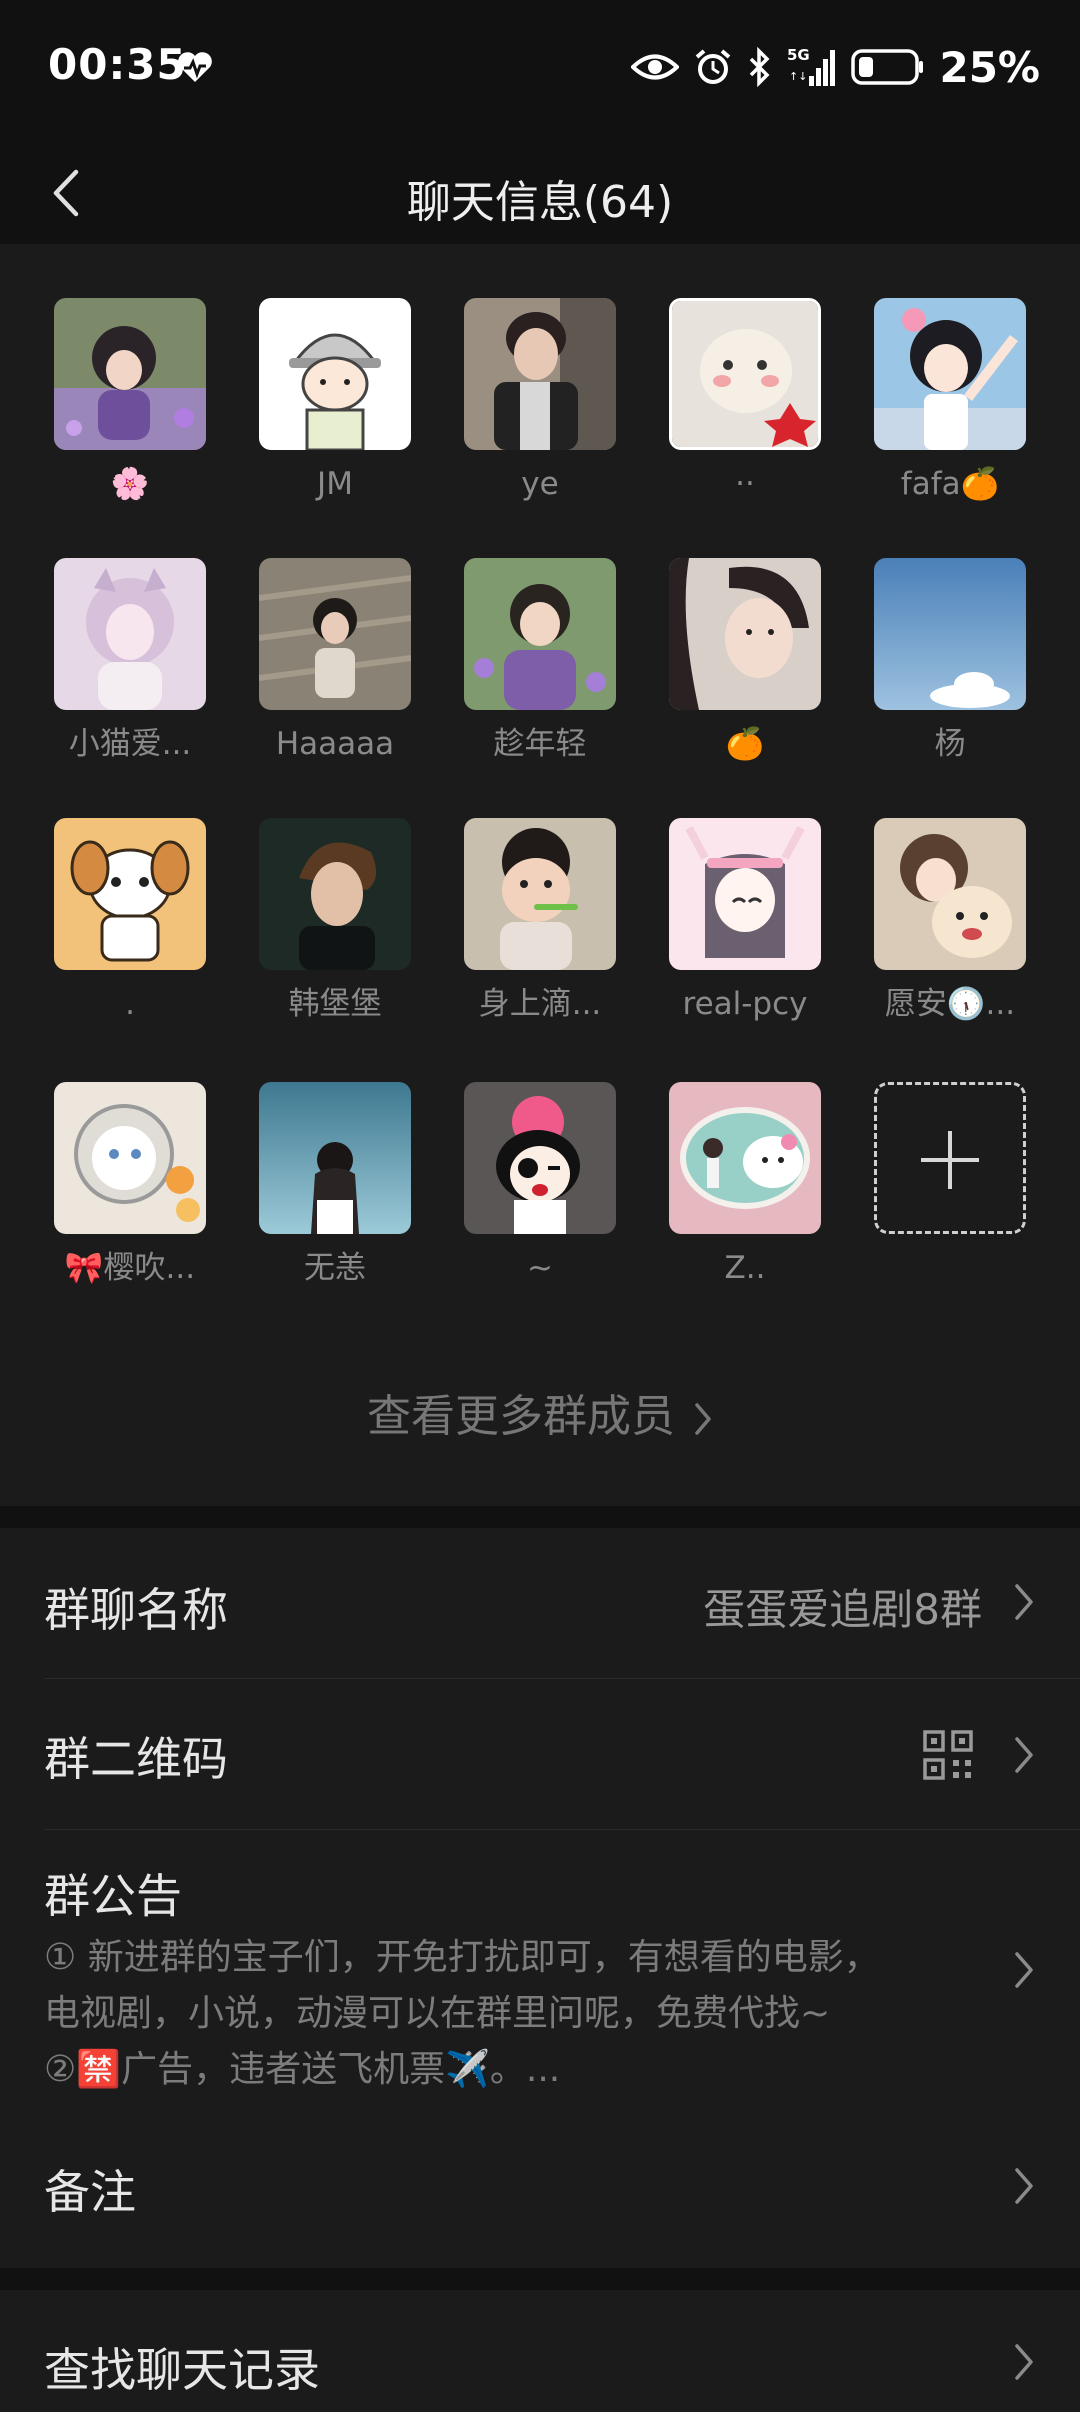 The width and height of the screenshot is (1080, 2412). I want to click on group-name-label: 群聊名称, so click(136, 1610).